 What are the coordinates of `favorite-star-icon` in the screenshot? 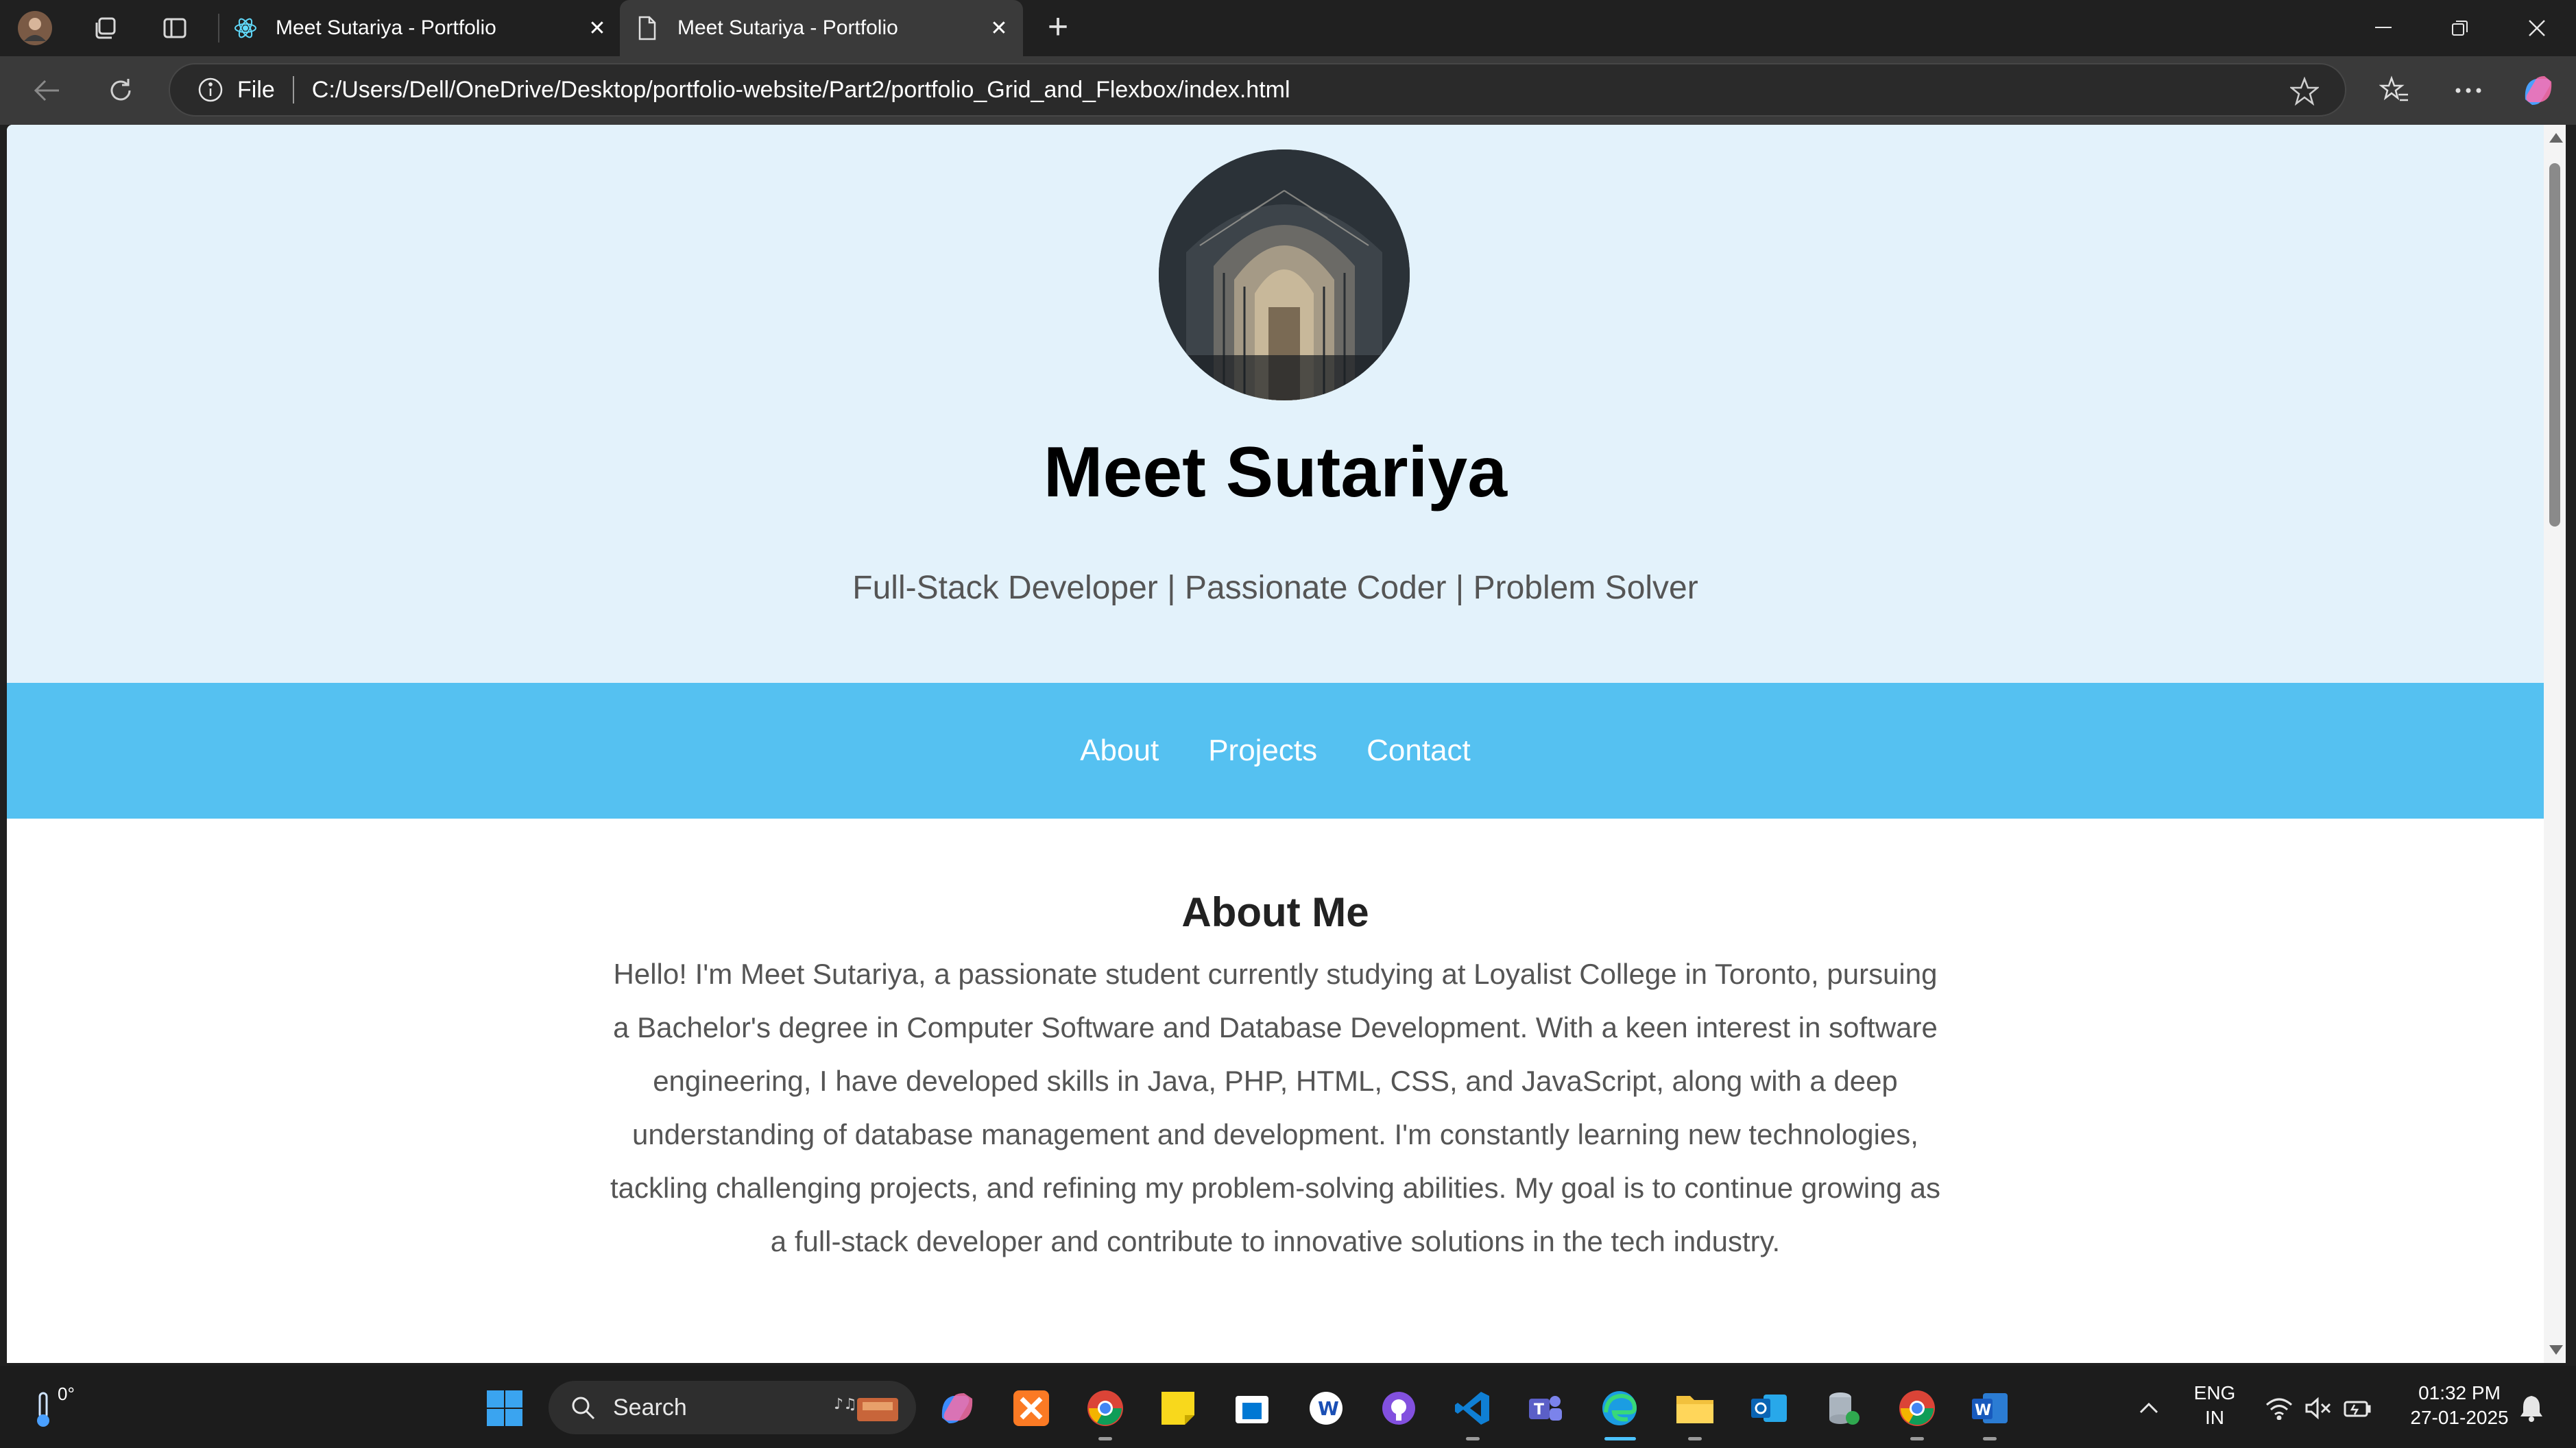 It's located at (2305, 91).